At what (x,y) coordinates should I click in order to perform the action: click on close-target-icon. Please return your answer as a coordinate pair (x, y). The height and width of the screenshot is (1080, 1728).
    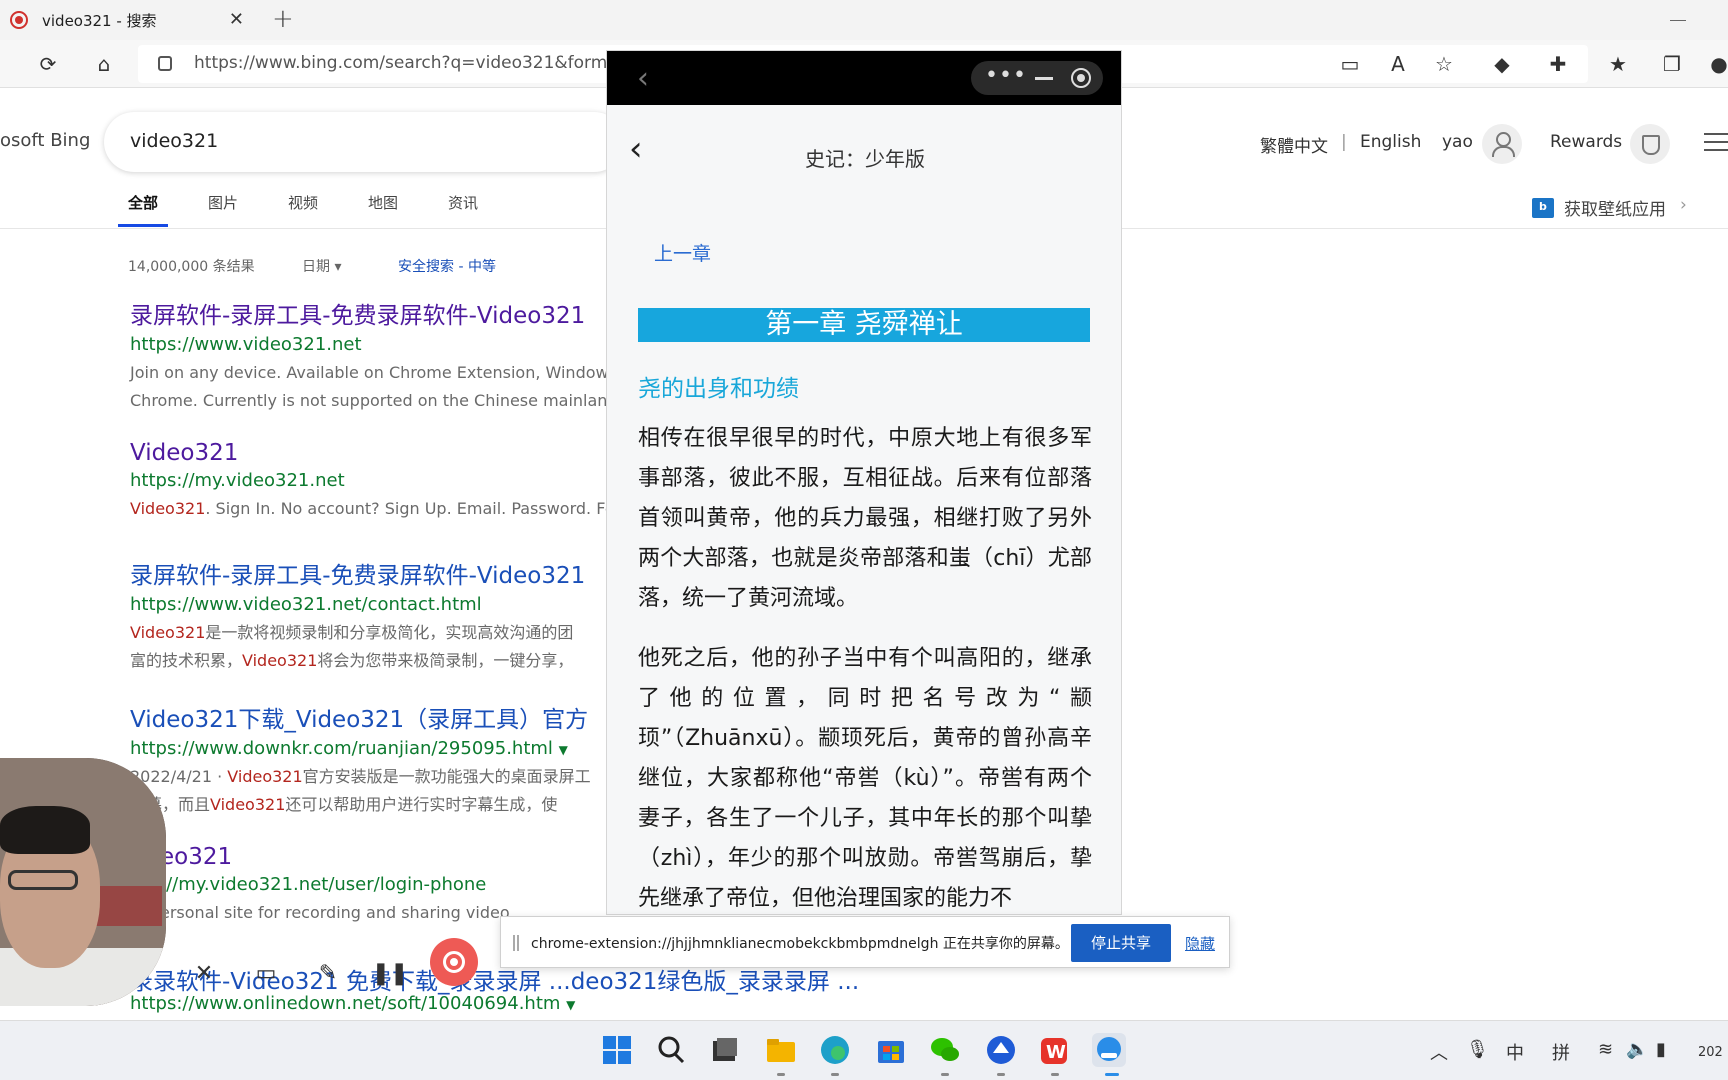
    Looking at the image, I should click on (1081, 78).